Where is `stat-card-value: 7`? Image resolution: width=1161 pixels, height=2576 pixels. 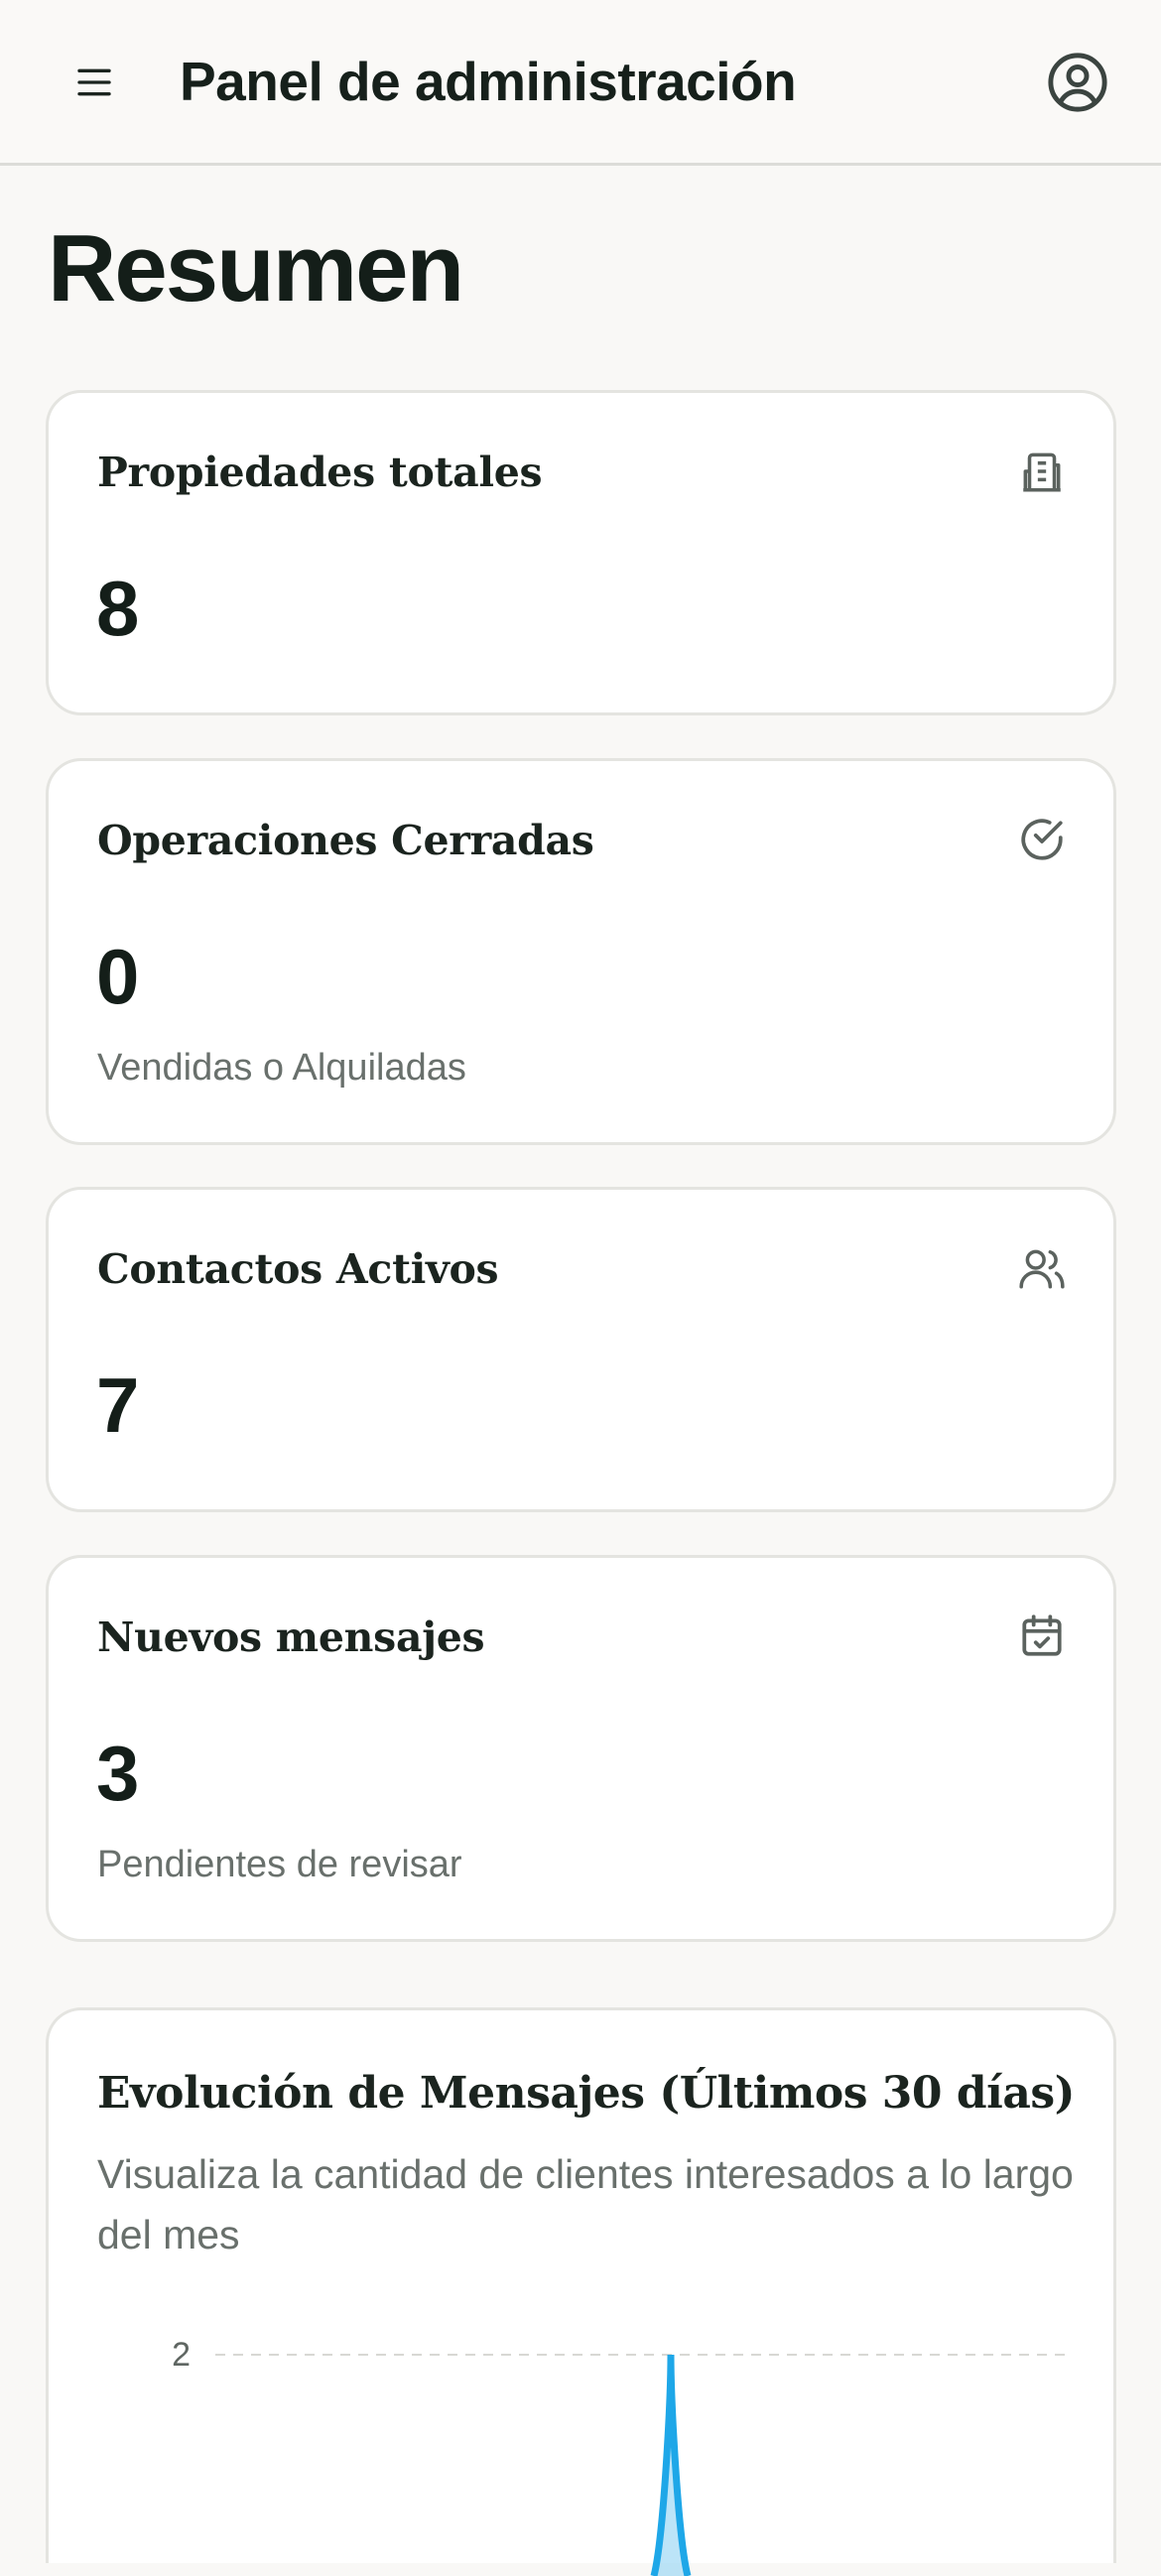
stat-card-value: 7 is located at coordinates (118, 1405).